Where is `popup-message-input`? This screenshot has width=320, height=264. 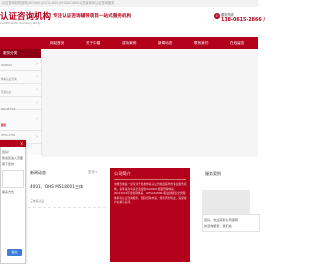 popup-message-input is located at coordinates (13, 179).